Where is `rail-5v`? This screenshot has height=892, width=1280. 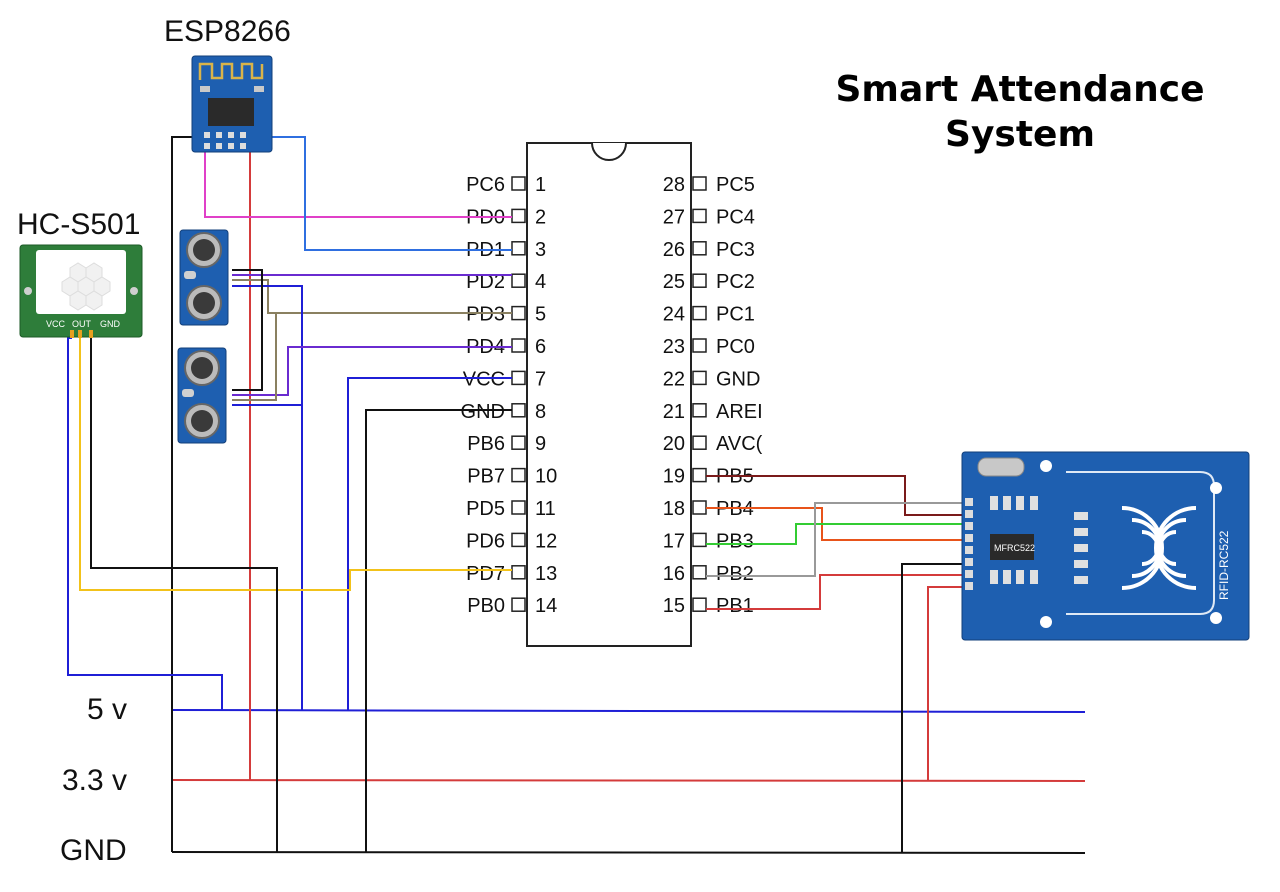 rail-5v is located at coordinates (628, 711).